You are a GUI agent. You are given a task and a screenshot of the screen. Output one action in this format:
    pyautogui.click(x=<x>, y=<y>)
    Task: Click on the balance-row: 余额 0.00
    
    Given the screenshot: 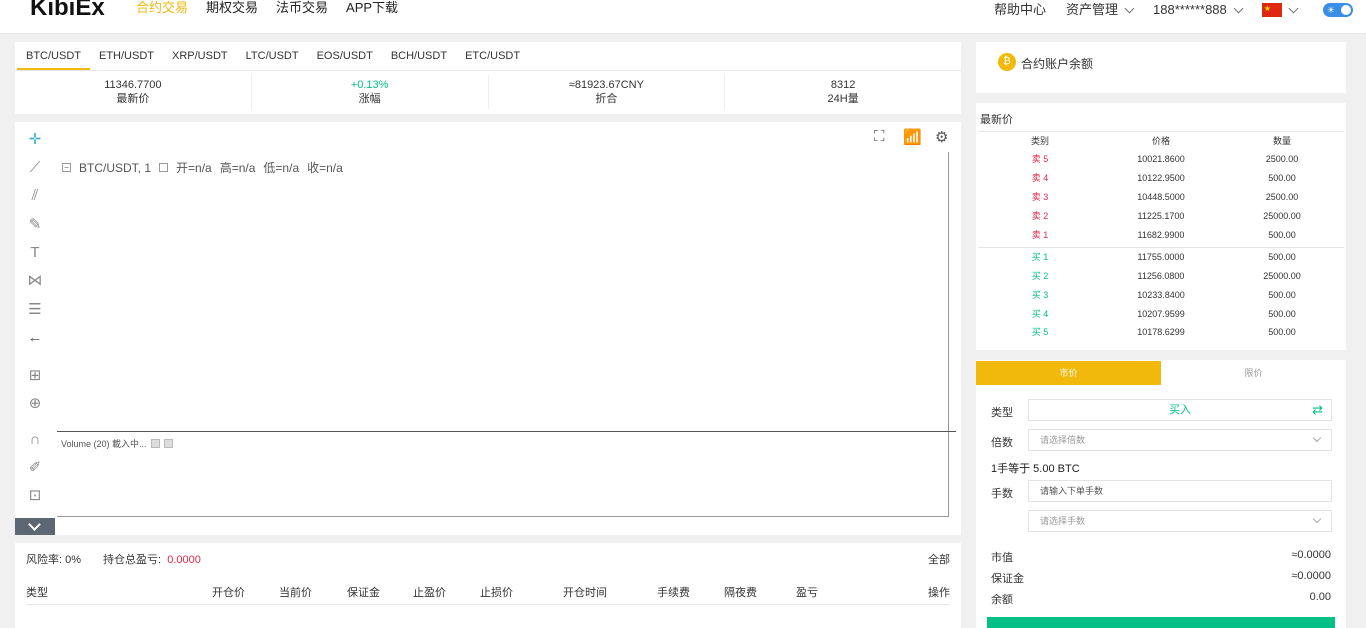 What is the action you would take?
    pyautogui.click(x=1161, y=599)
    